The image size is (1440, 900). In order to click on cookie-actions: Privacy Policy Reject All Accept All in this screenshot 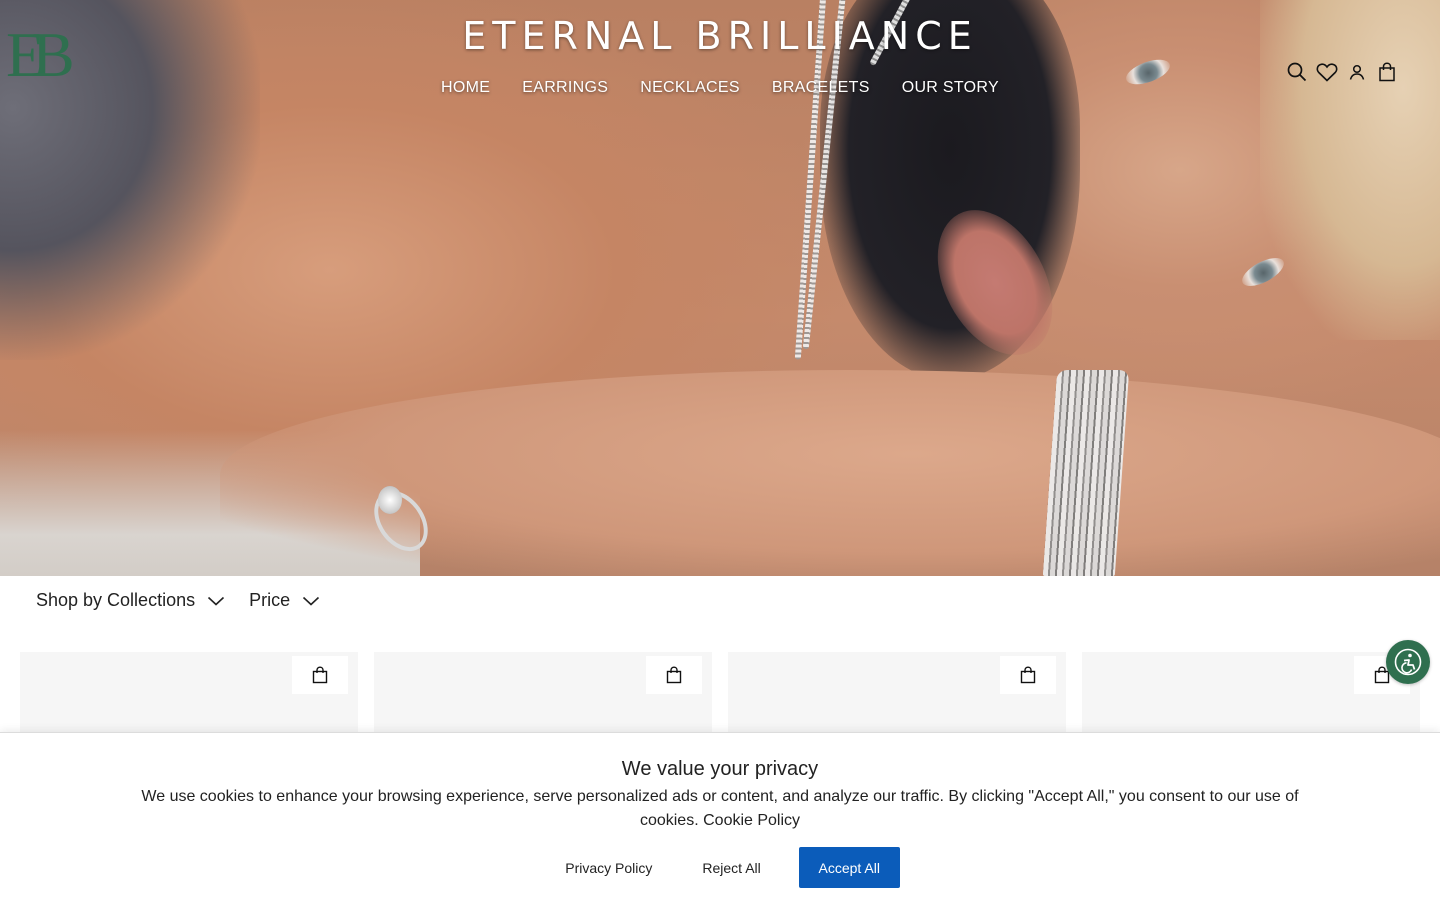, I will do `click(720, 867)`.